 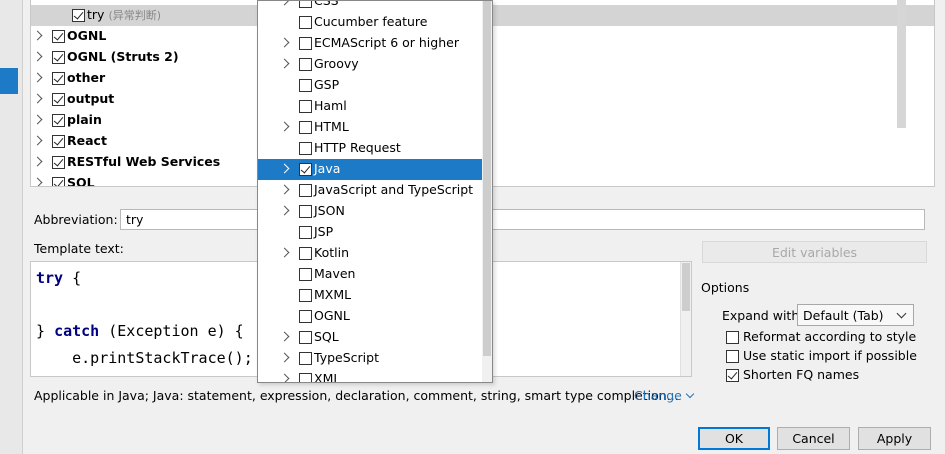 What do you see at coordinates (830, 355) in the screenshot?
I see `static-import-label: Use static import if possible` at bounding box center [830, 355].